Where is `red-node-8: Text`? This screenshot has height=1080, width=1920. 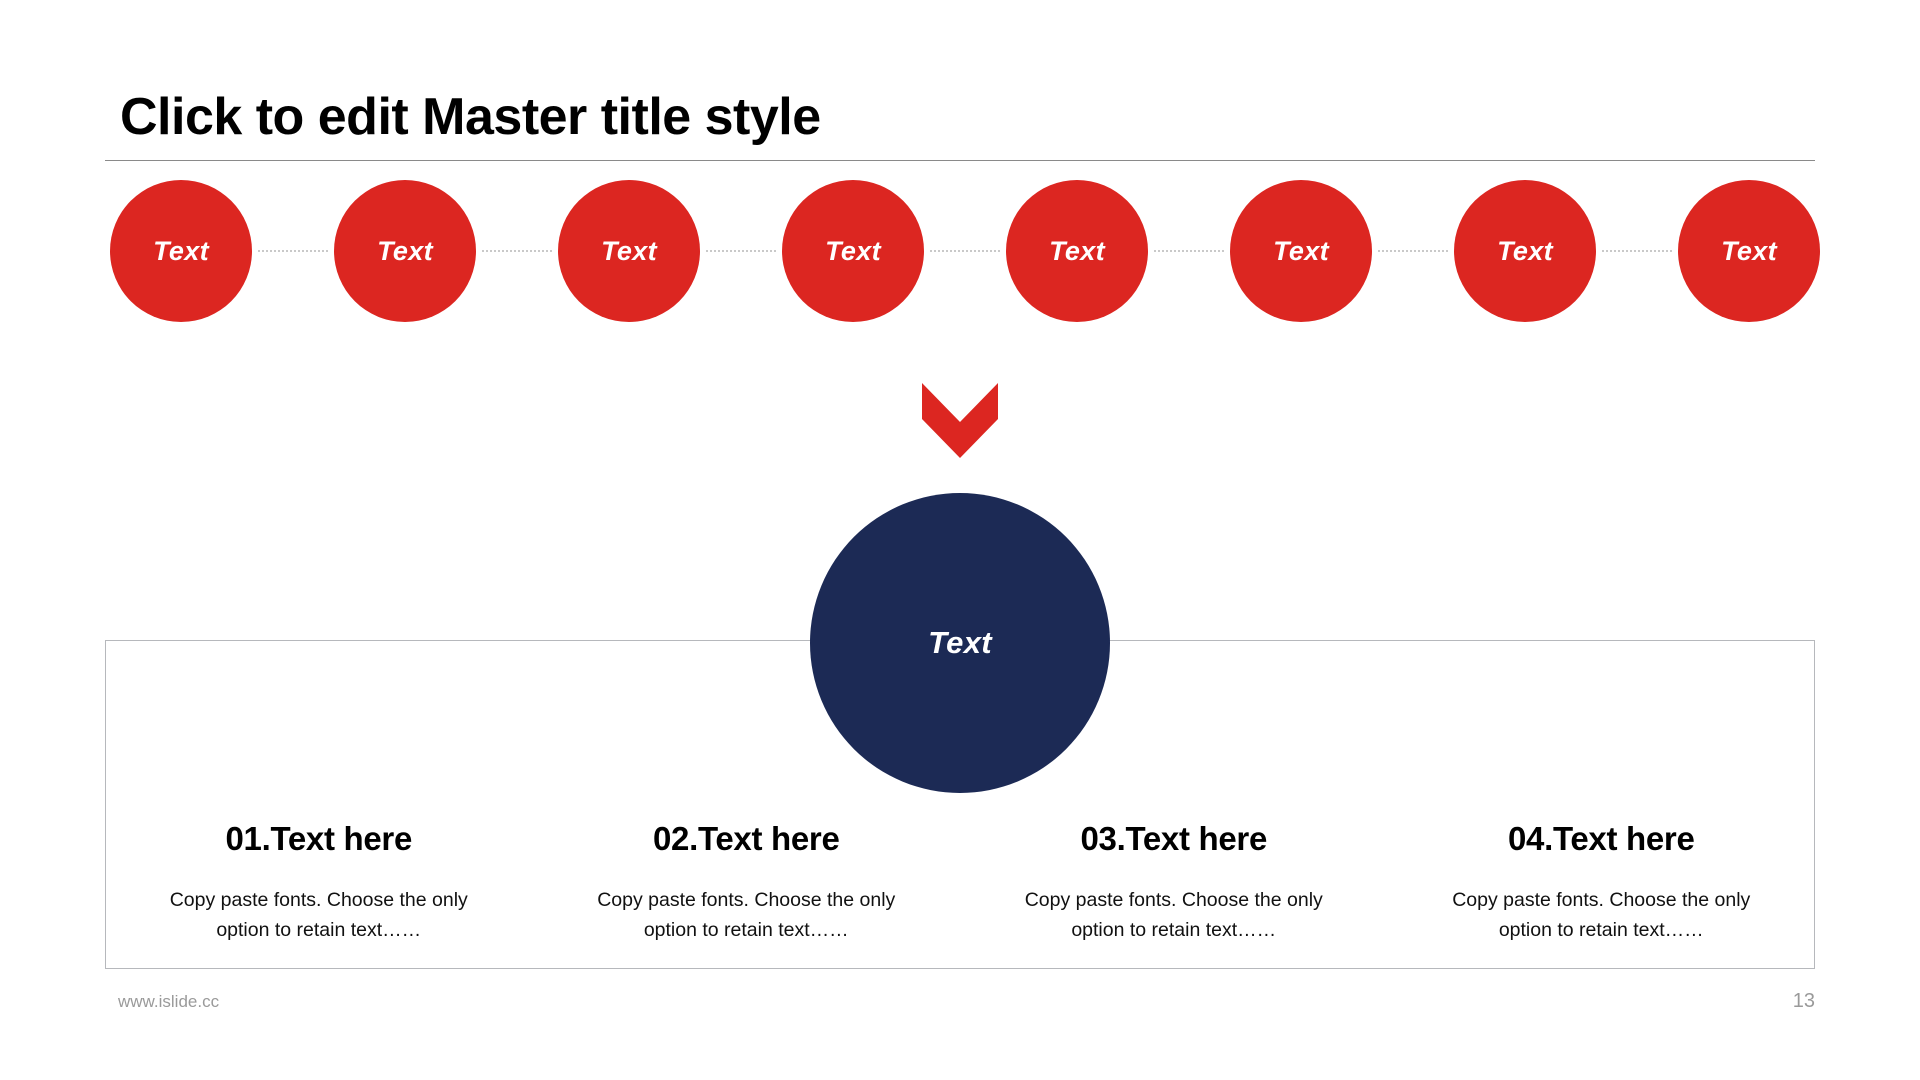 red-node-8: Text is located at coordinates (1749, 251).